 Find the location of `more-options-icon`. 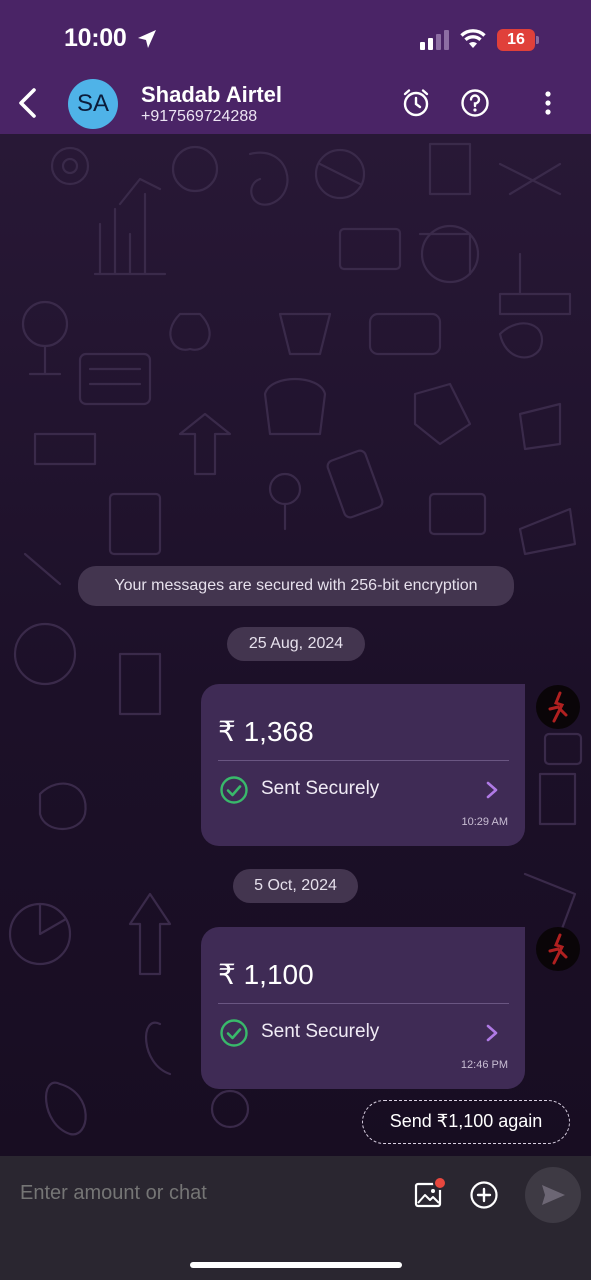

more-options-icon is located at coordinates (548, 103).